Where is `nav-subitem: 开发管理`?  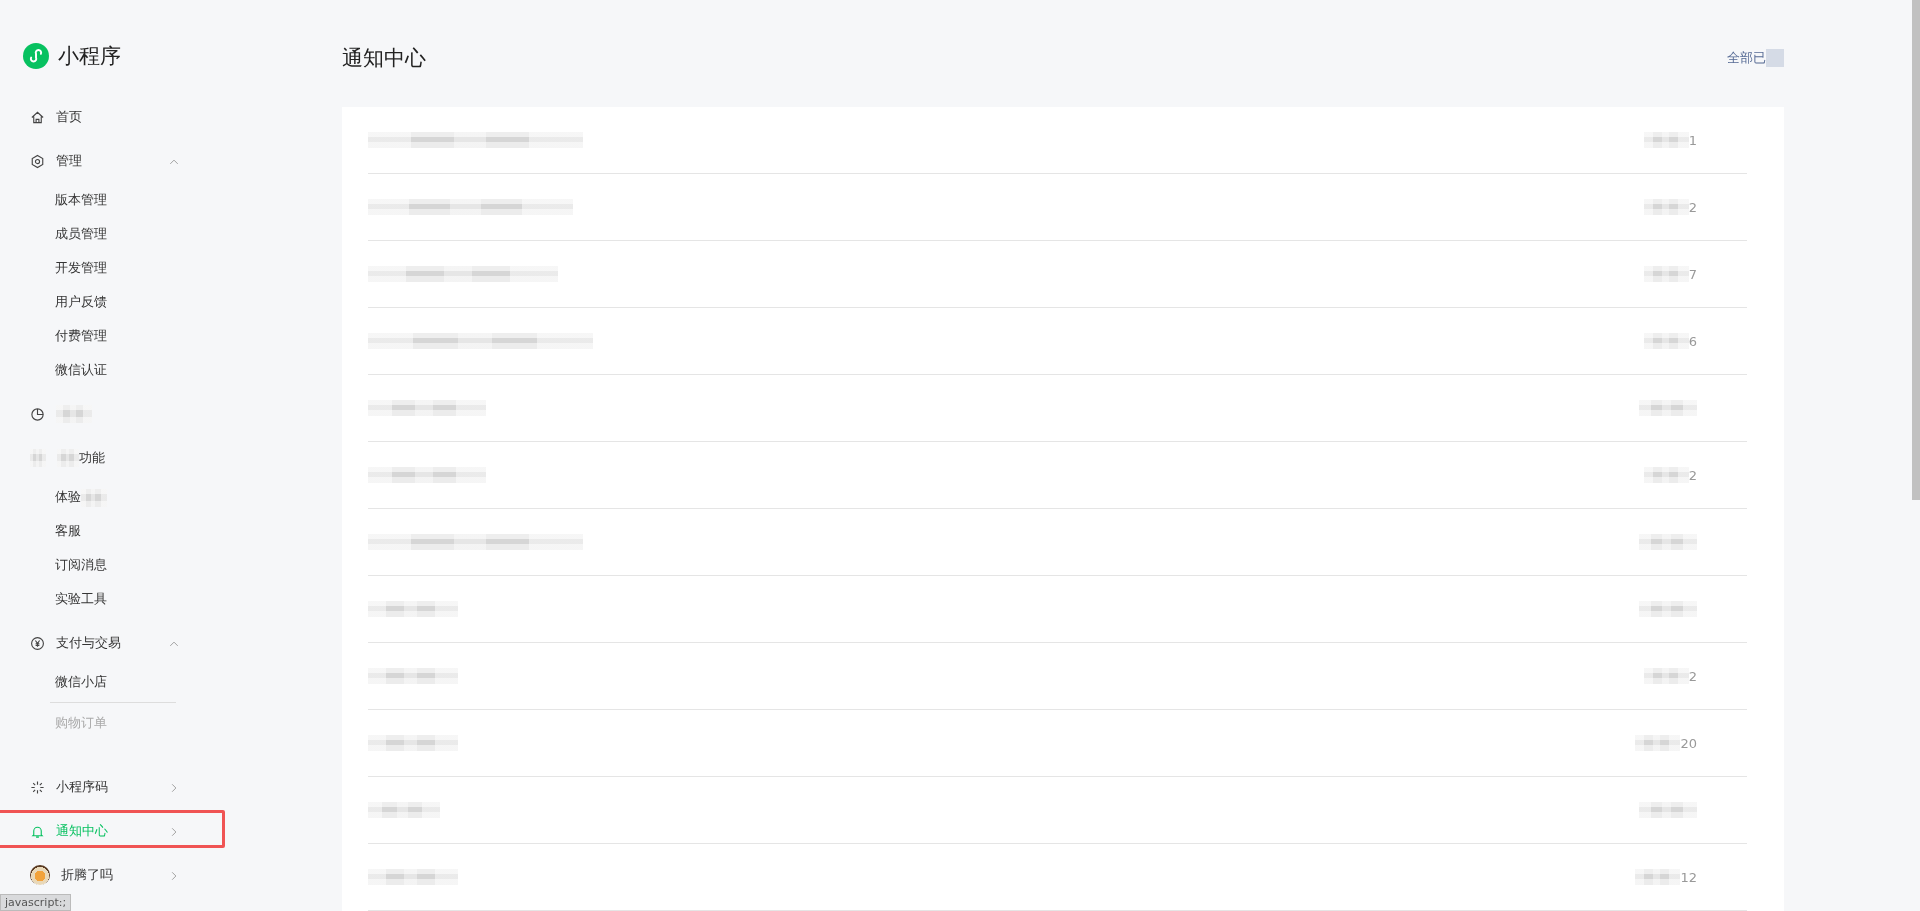 nav-subitem: 开发管理 is located at coordinates (110, 268).